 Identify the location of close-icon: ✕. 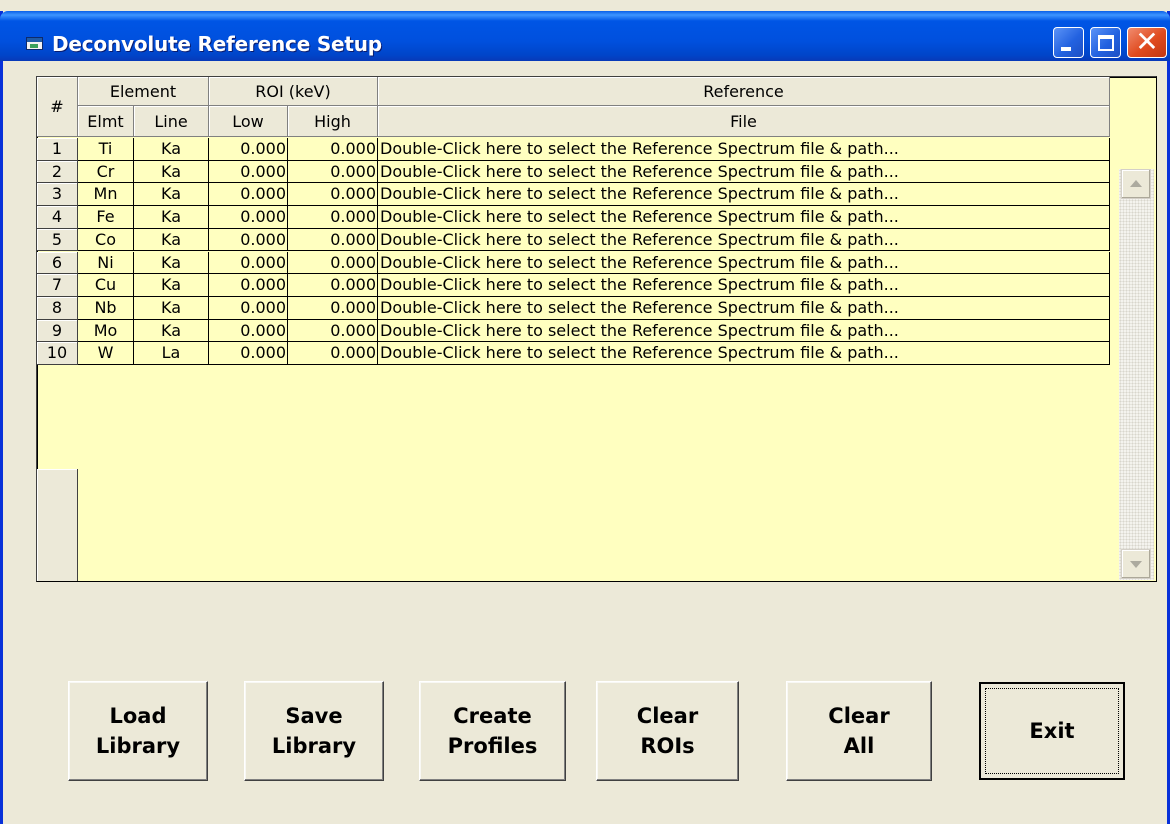
(1147, 41).